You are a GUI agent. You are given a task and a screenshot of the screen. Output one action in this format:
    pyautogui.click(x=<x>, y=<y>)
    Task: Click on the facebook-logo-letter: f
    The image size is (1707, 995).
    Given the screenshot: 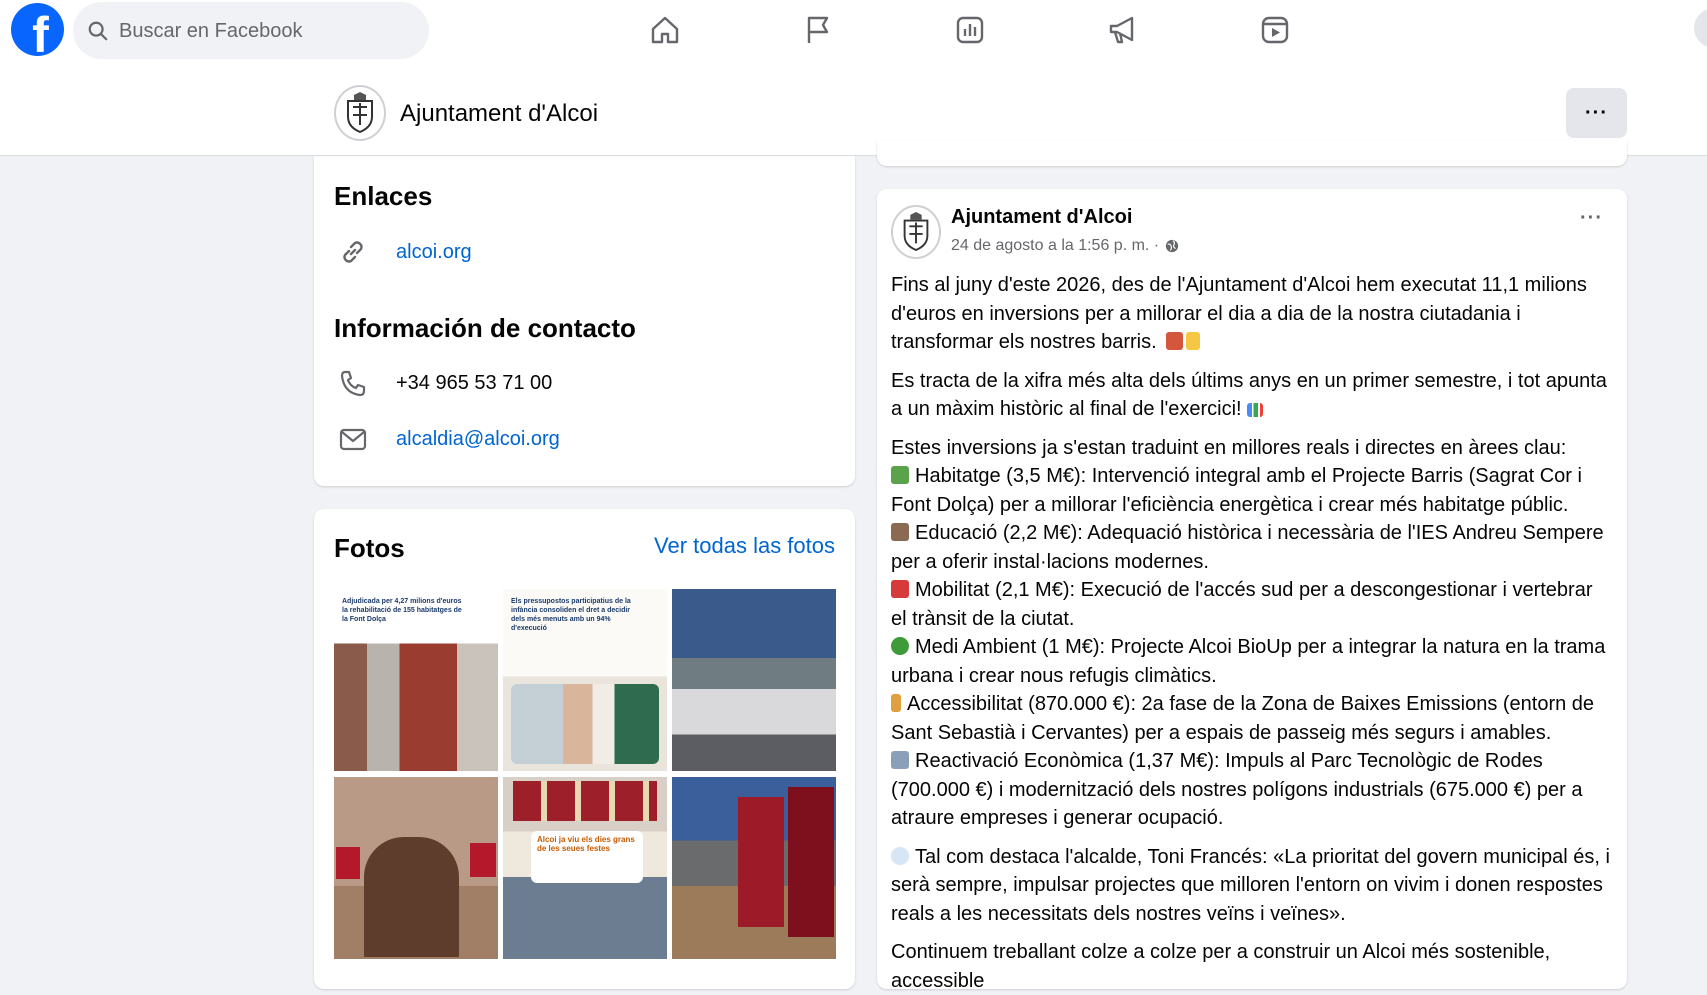 What is the action you would take?
    pyautogui.click(x=40, y=34)
    